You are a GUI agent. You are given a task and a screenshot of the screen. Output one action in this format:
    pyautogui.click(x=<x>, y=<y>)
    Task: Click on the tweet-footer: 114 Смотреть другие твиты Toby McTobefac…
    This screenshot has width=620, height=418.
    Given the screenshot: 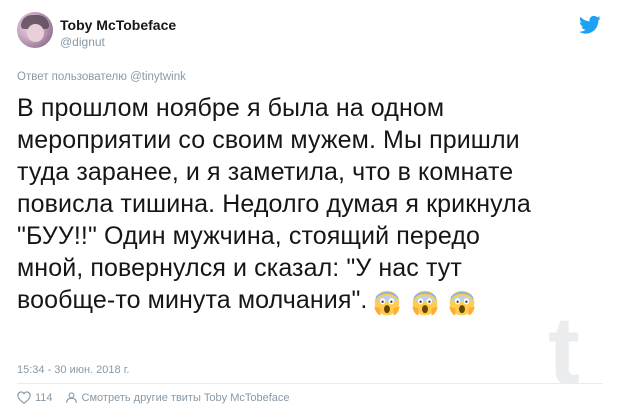 What is the action you would take?
    pyautogui.click(x=153, y=397)
    